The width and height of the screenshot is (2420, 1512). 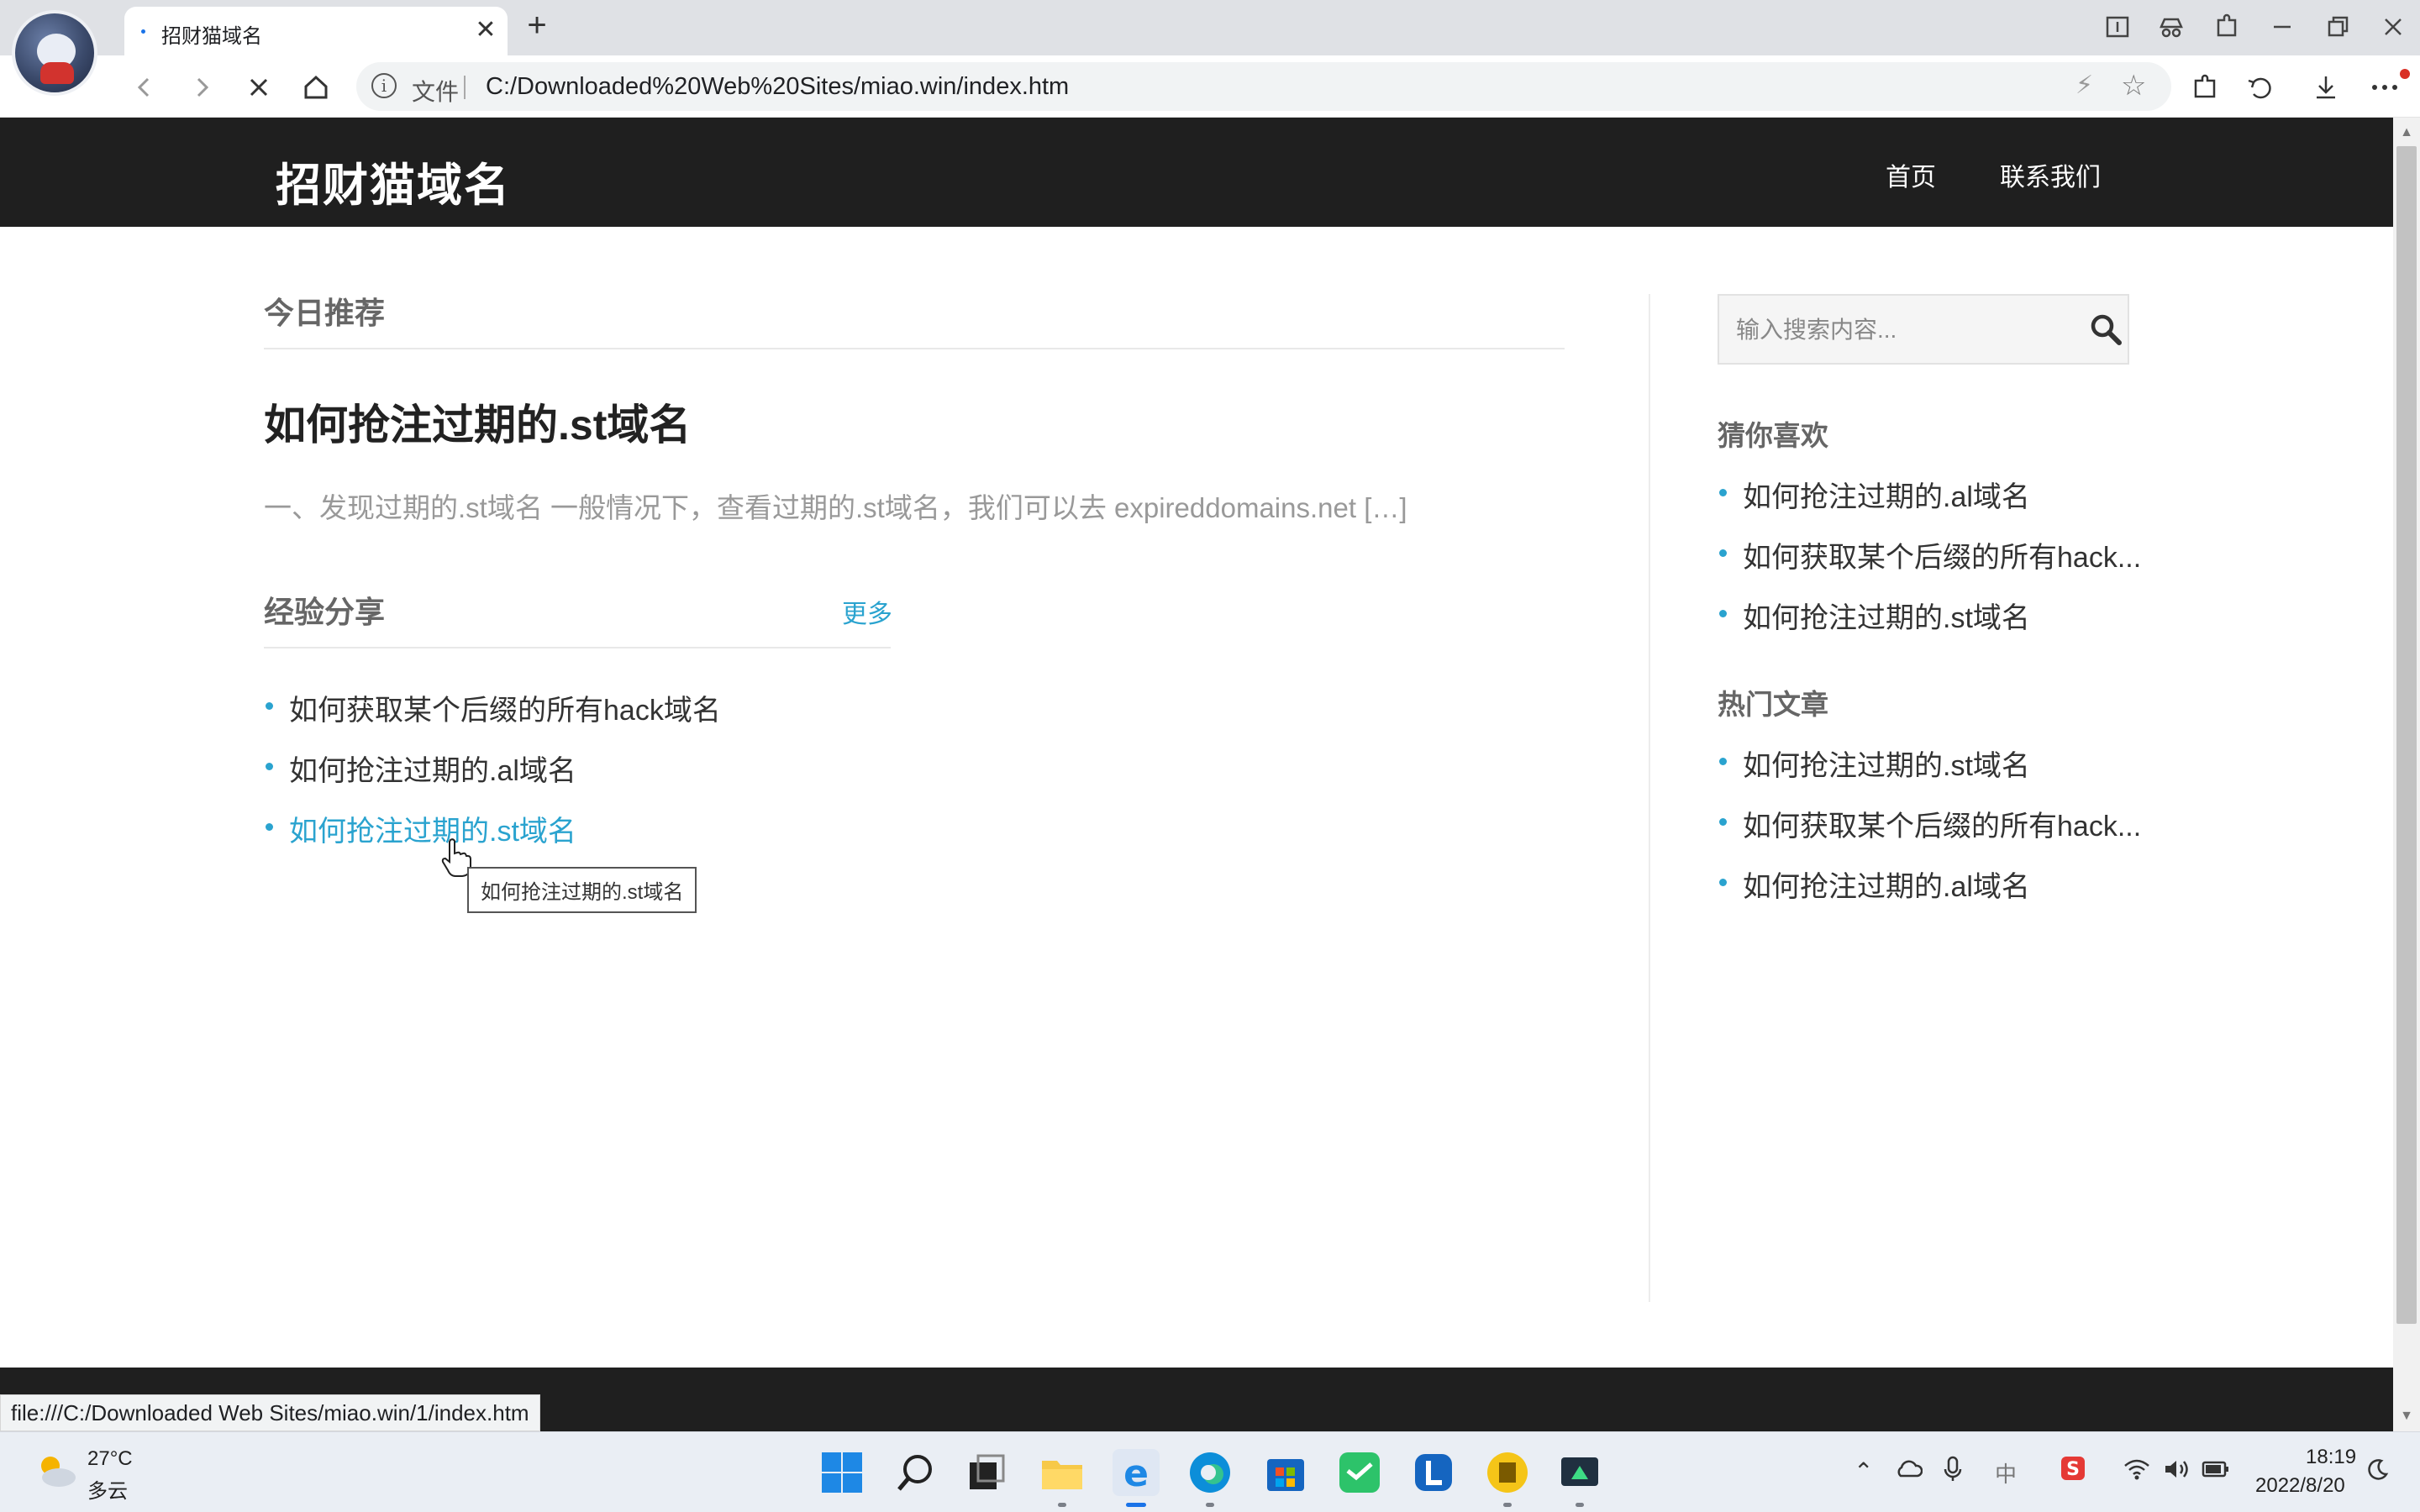 I want to click on guess-item: 如何抢注过期的.al域名, so click(x=1929, y=504).